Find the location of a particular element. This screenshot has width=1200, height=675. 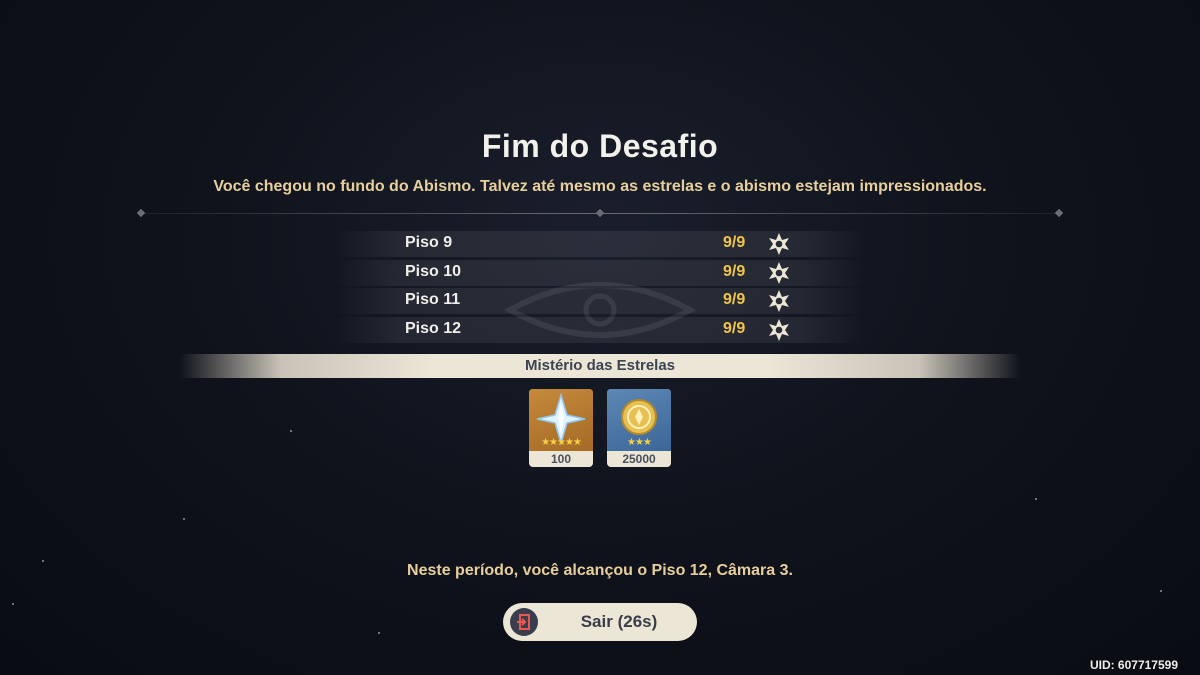

reward-item-primogem: ★★★★★ 100 is located at coordinates (561, 428).